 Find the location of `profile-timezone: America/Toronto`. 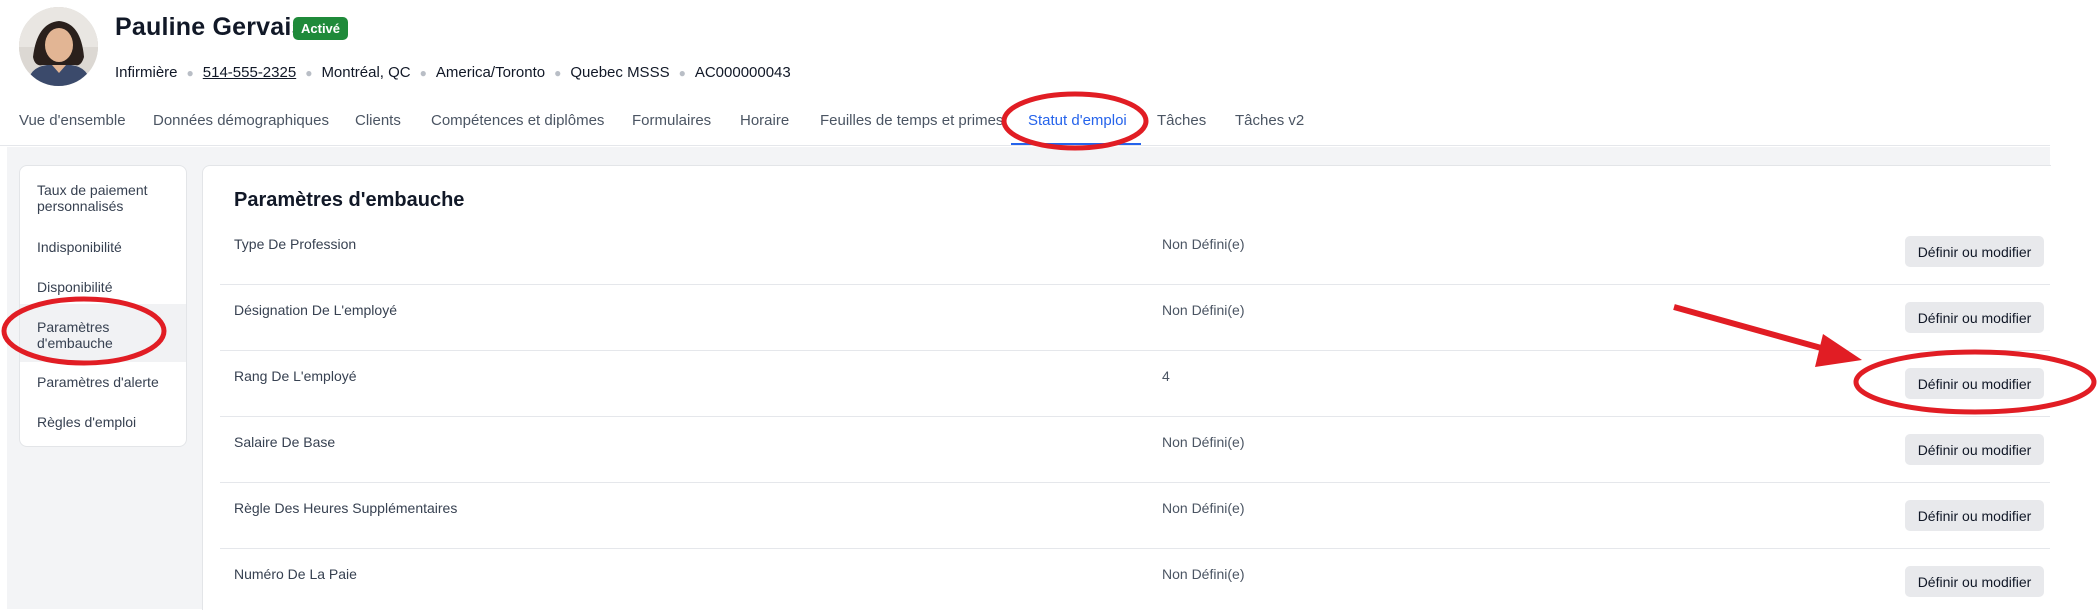

profile-timezone: America/Toronto is located at coordinates (490, 72).